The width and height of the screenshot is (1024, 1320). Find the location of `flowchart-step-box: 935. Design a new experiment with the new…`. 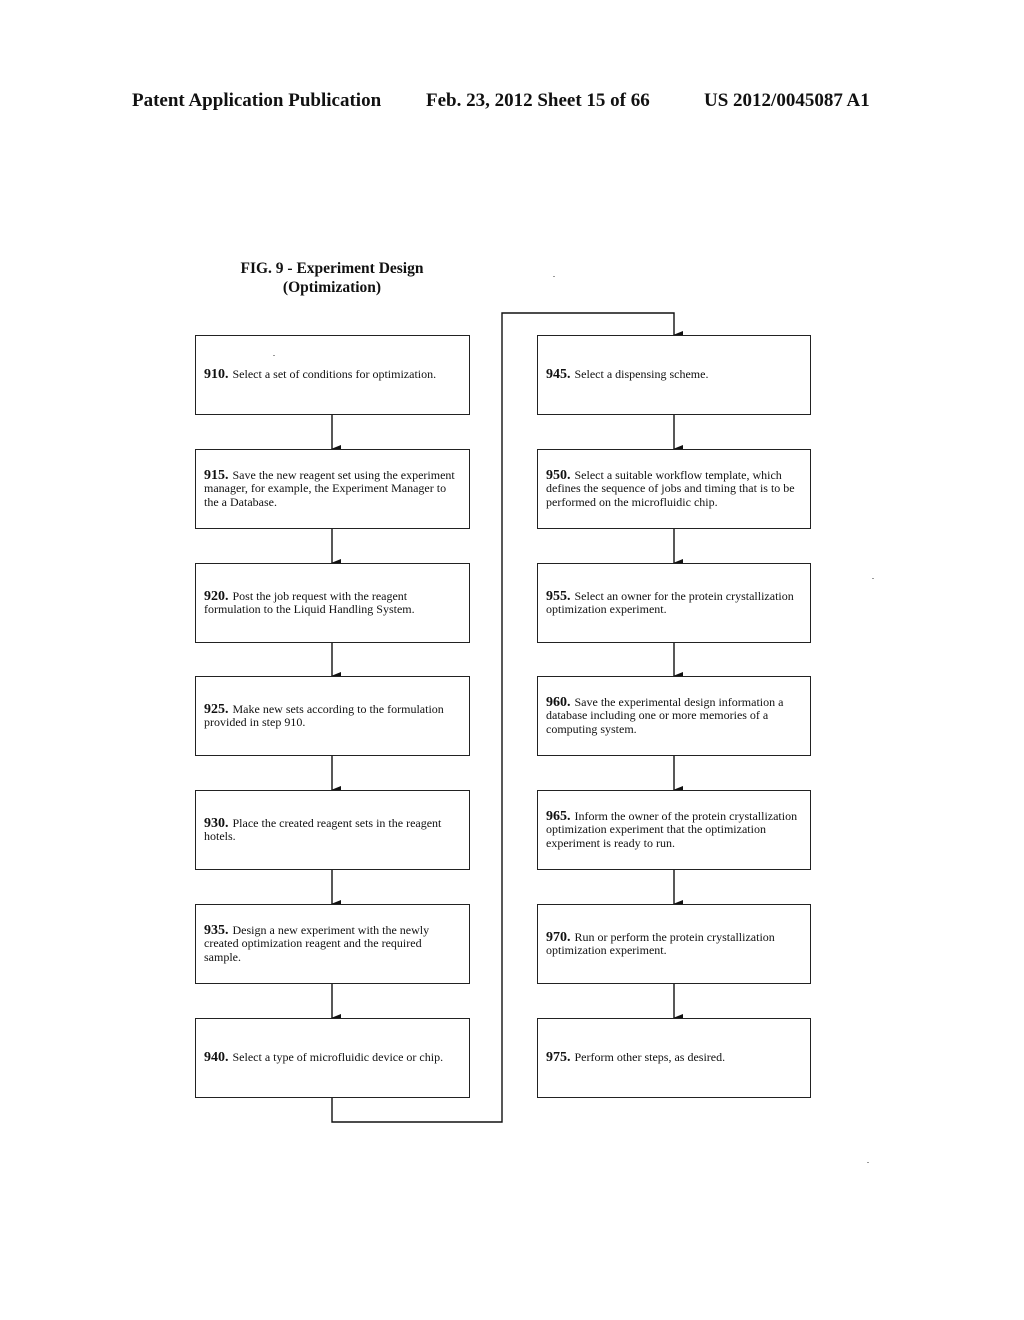

flowchart-step-box: 935. Design a new experiment with the new… is located at coordinates (332, 944).